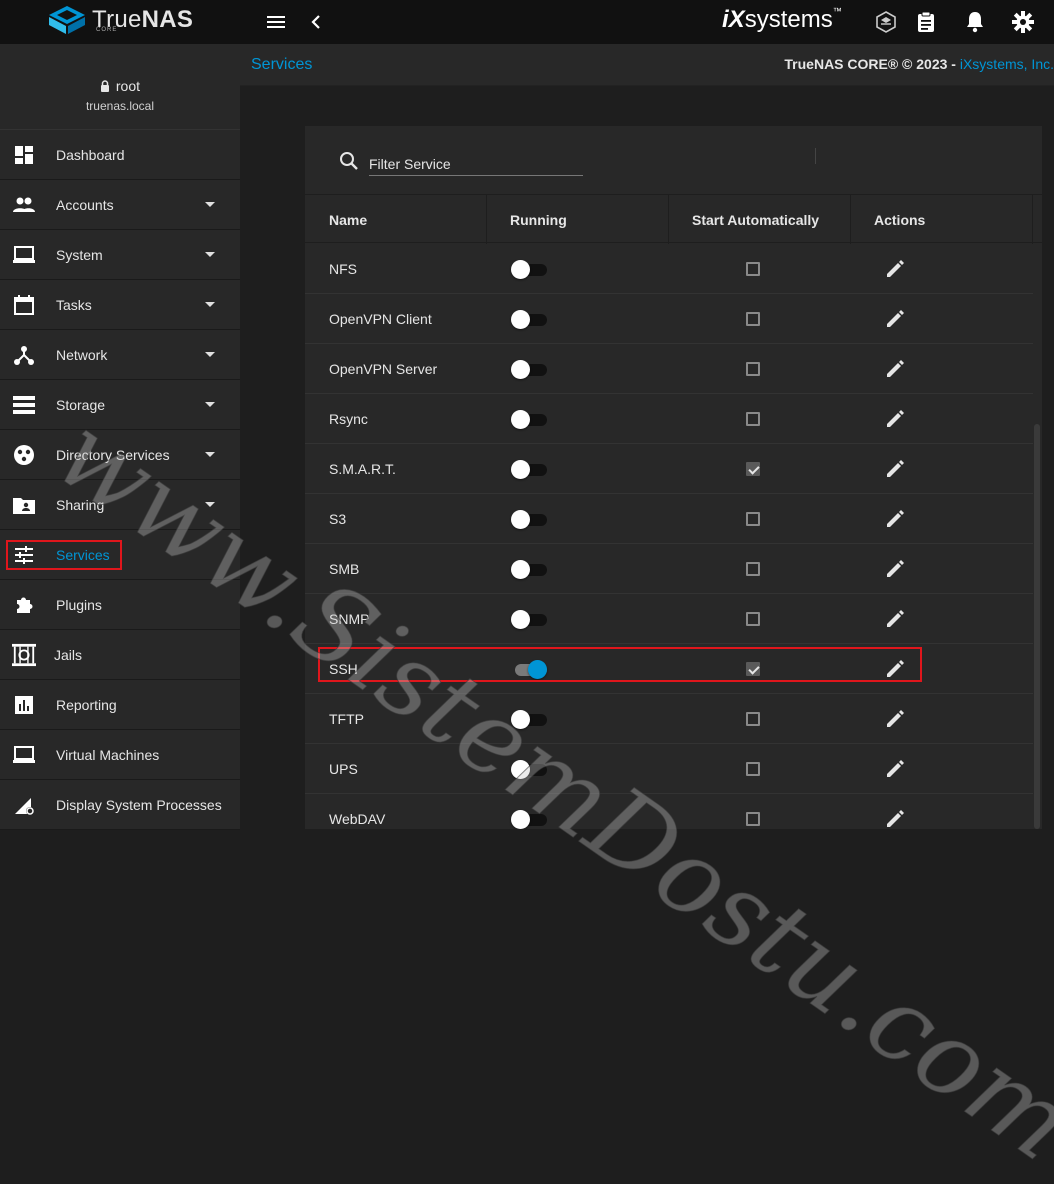 The height and width of the screenshot is (1184, 1054). I want to click on table-row: S.M.A.R.T., so click(669, 469).